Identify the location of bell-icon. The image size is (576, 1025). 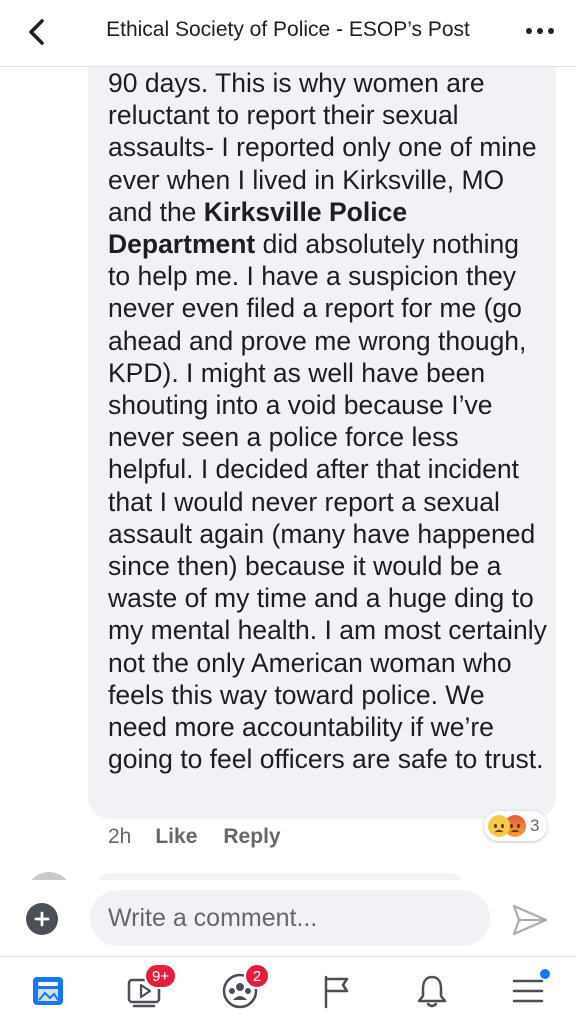
(432, 991).